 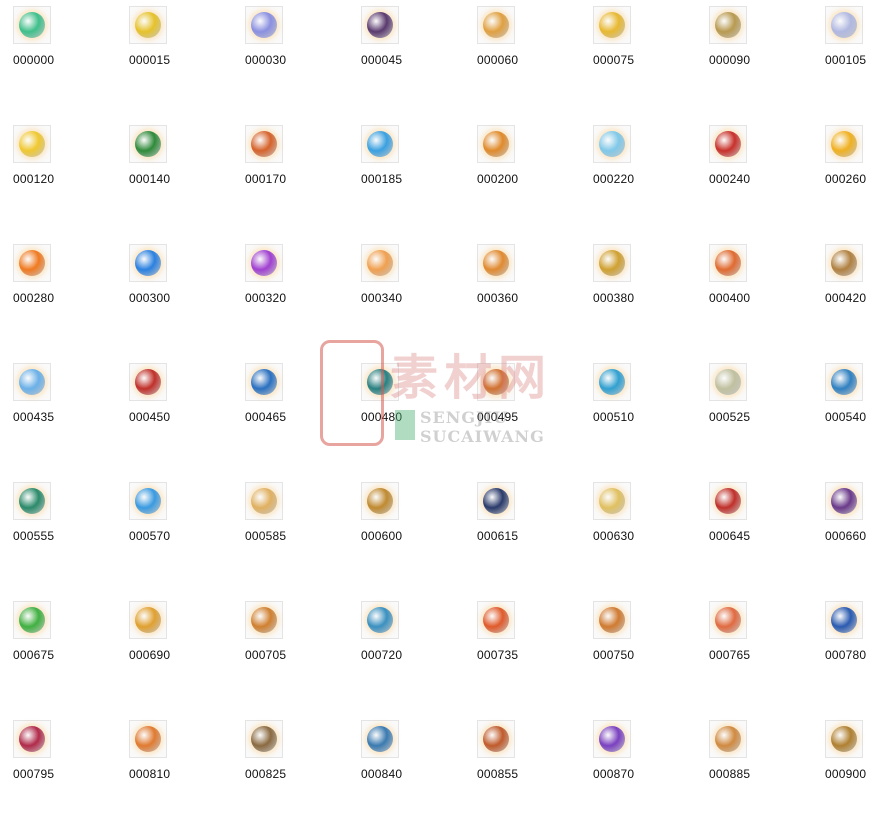 I want to click on file-item: 000615, so click(x=530, y=541).